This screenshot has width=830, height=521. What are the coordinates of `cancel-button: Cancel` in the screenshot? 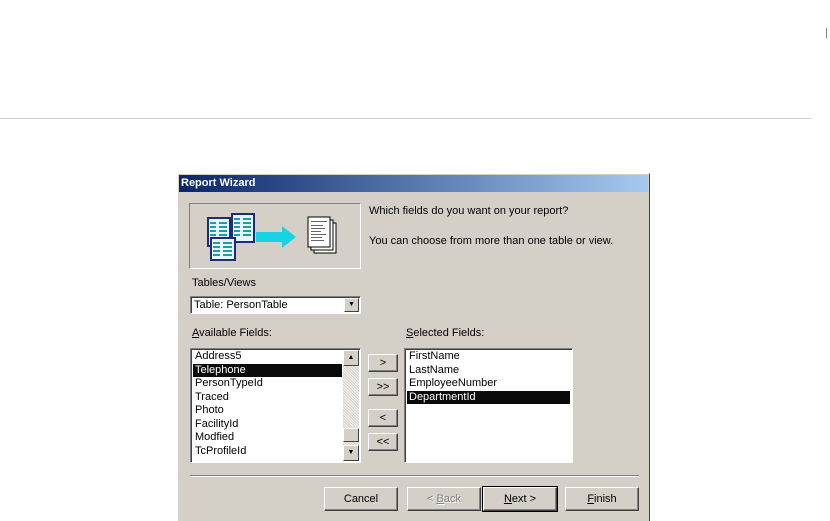 It's located at (361, 499).